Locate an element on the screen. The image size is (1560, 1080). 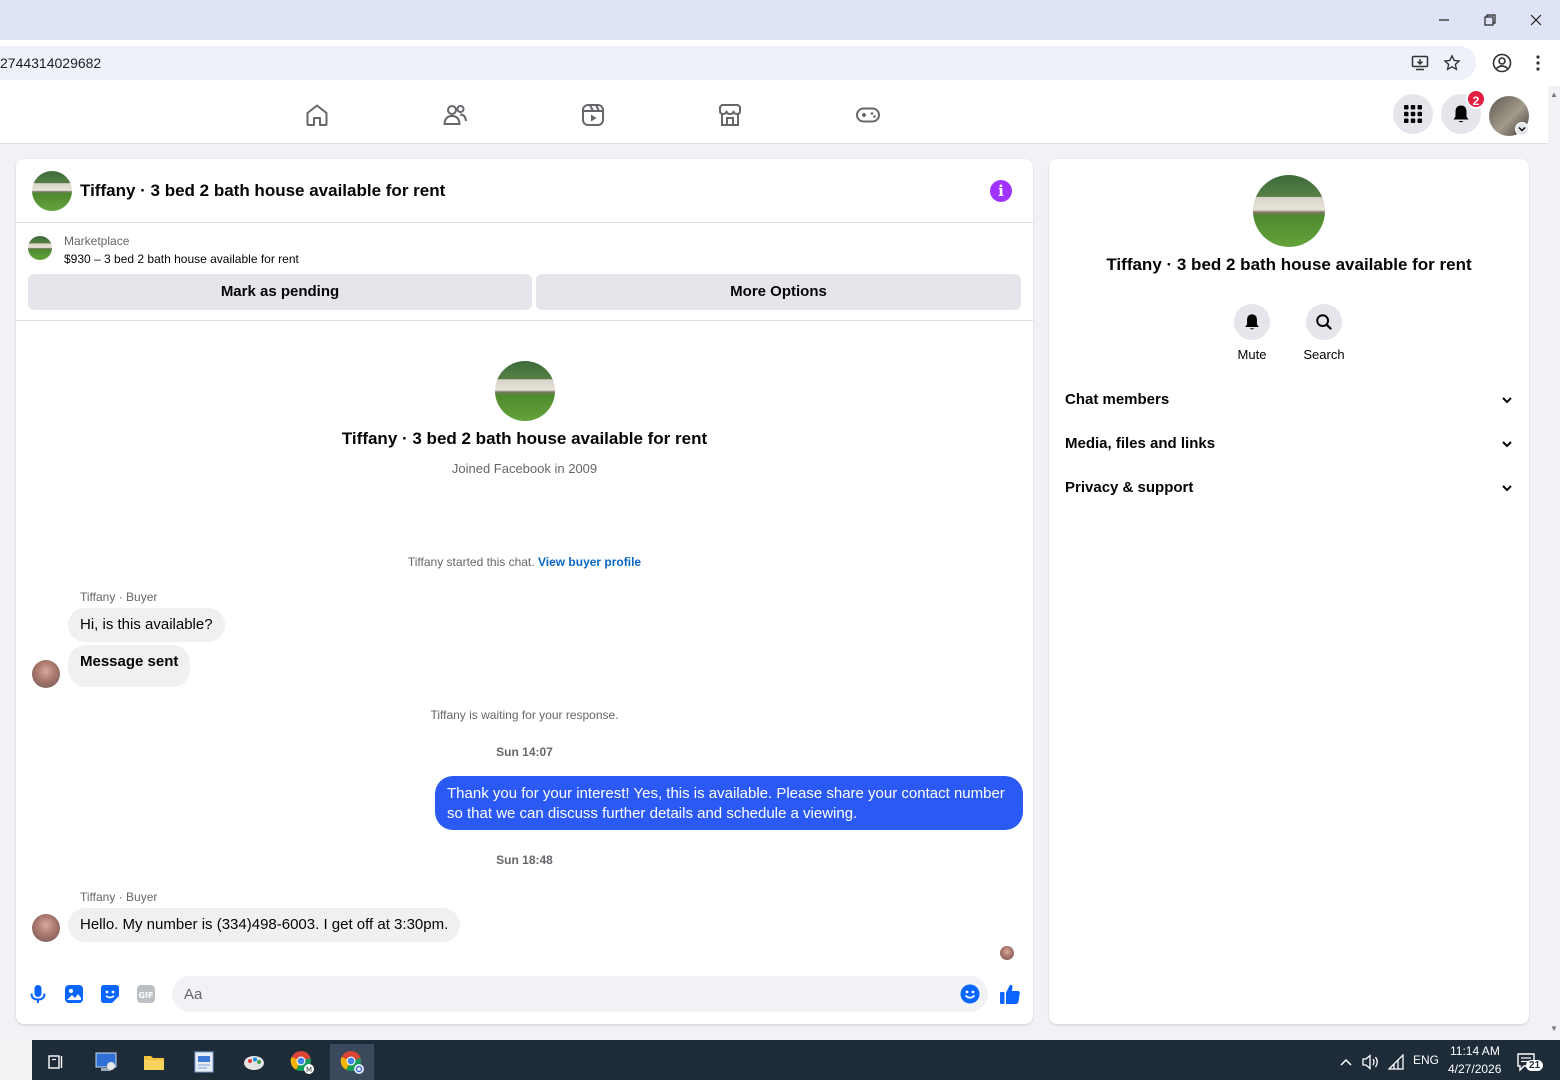
browser-title-bar is located at coordinates (780, 20).